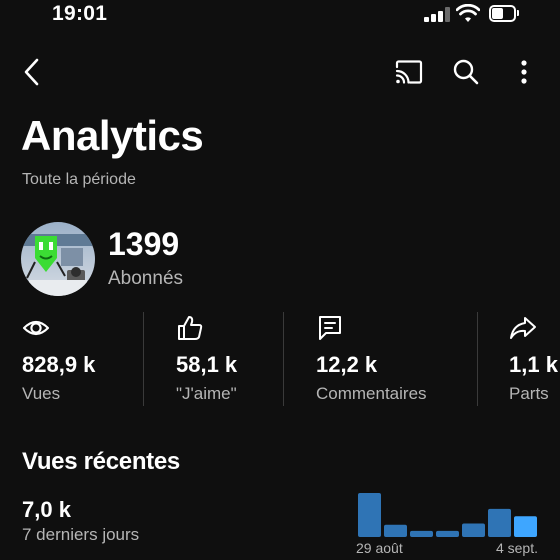  What do you see at coordinates (523, 328) in the screenshot?
I see `share-icon` at bounding box center [523, 328].